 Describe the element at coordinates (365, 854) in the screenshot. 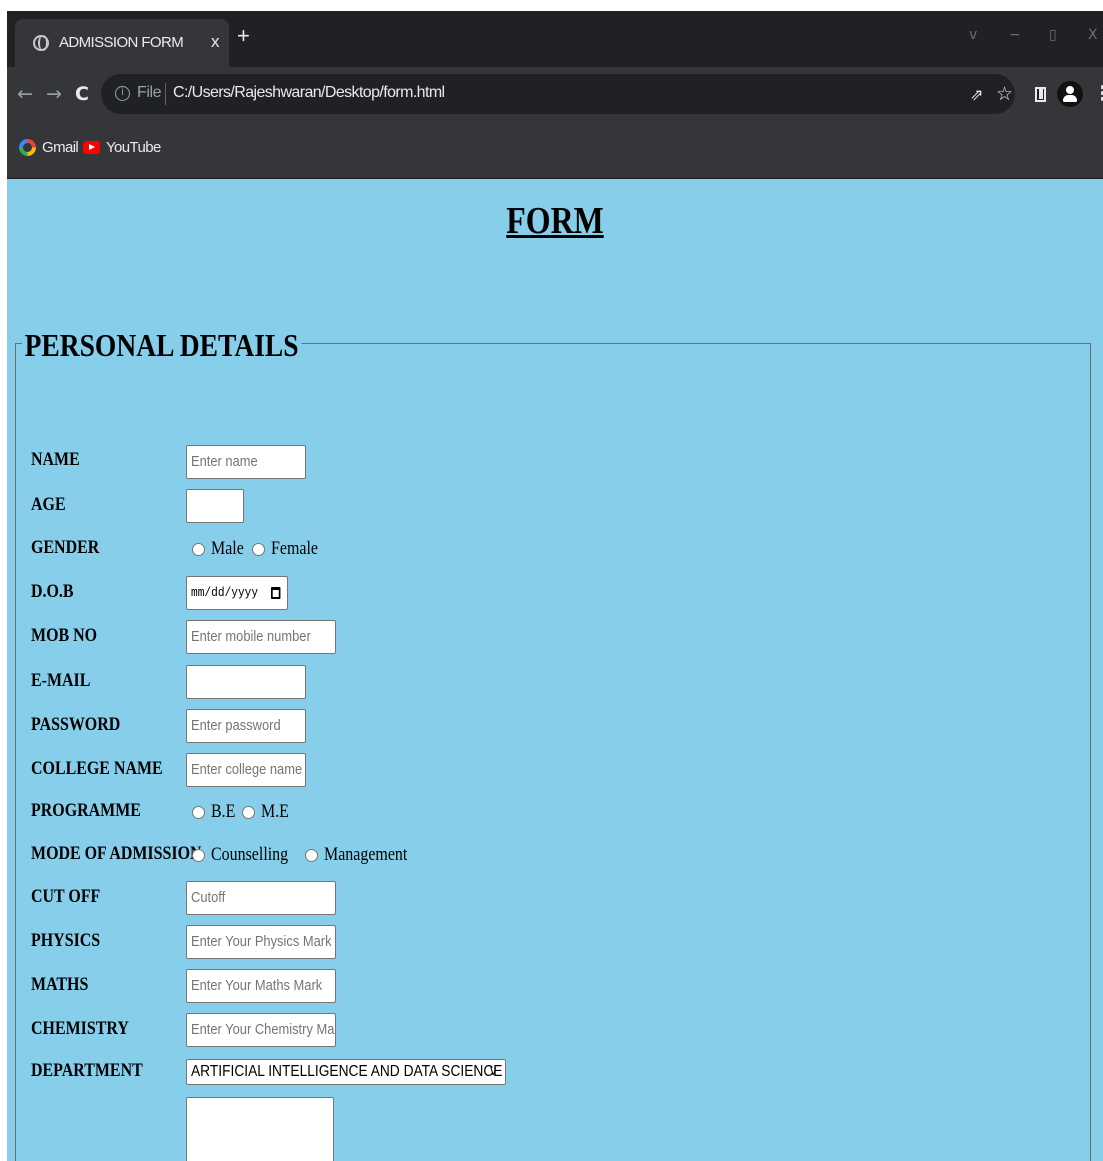

I see `admission-management-label: Management` at that location.